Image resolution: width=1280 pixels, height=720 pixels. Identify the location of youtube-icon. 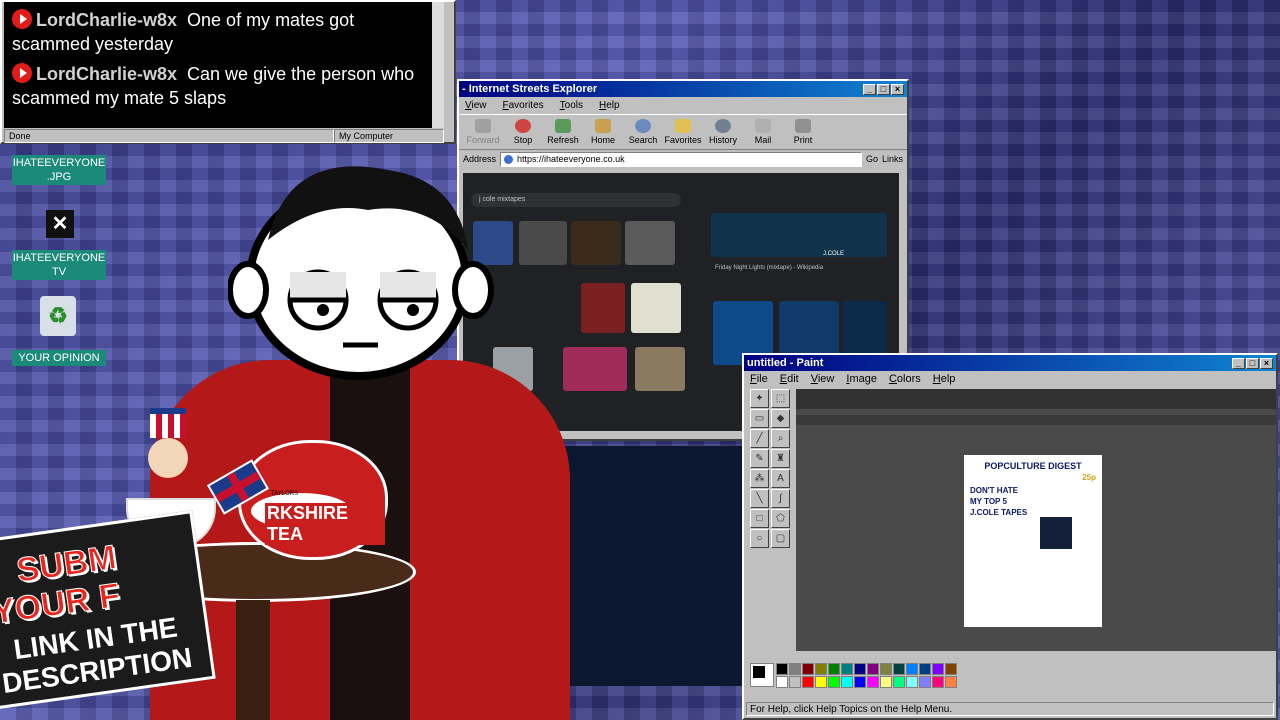
(22, 73).